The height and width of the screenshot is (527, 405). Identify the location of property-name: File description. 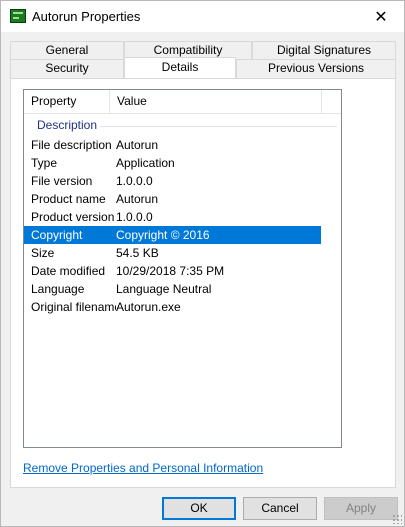
(71, 145).